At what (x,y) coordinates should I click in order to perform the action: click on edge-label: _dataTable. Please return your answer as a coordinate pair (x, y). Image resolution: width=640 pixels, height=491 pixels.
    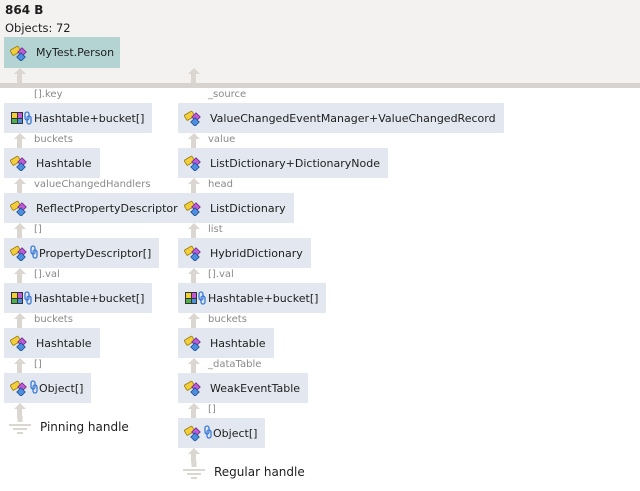
    Looking at the image, I should click on (235, 364).